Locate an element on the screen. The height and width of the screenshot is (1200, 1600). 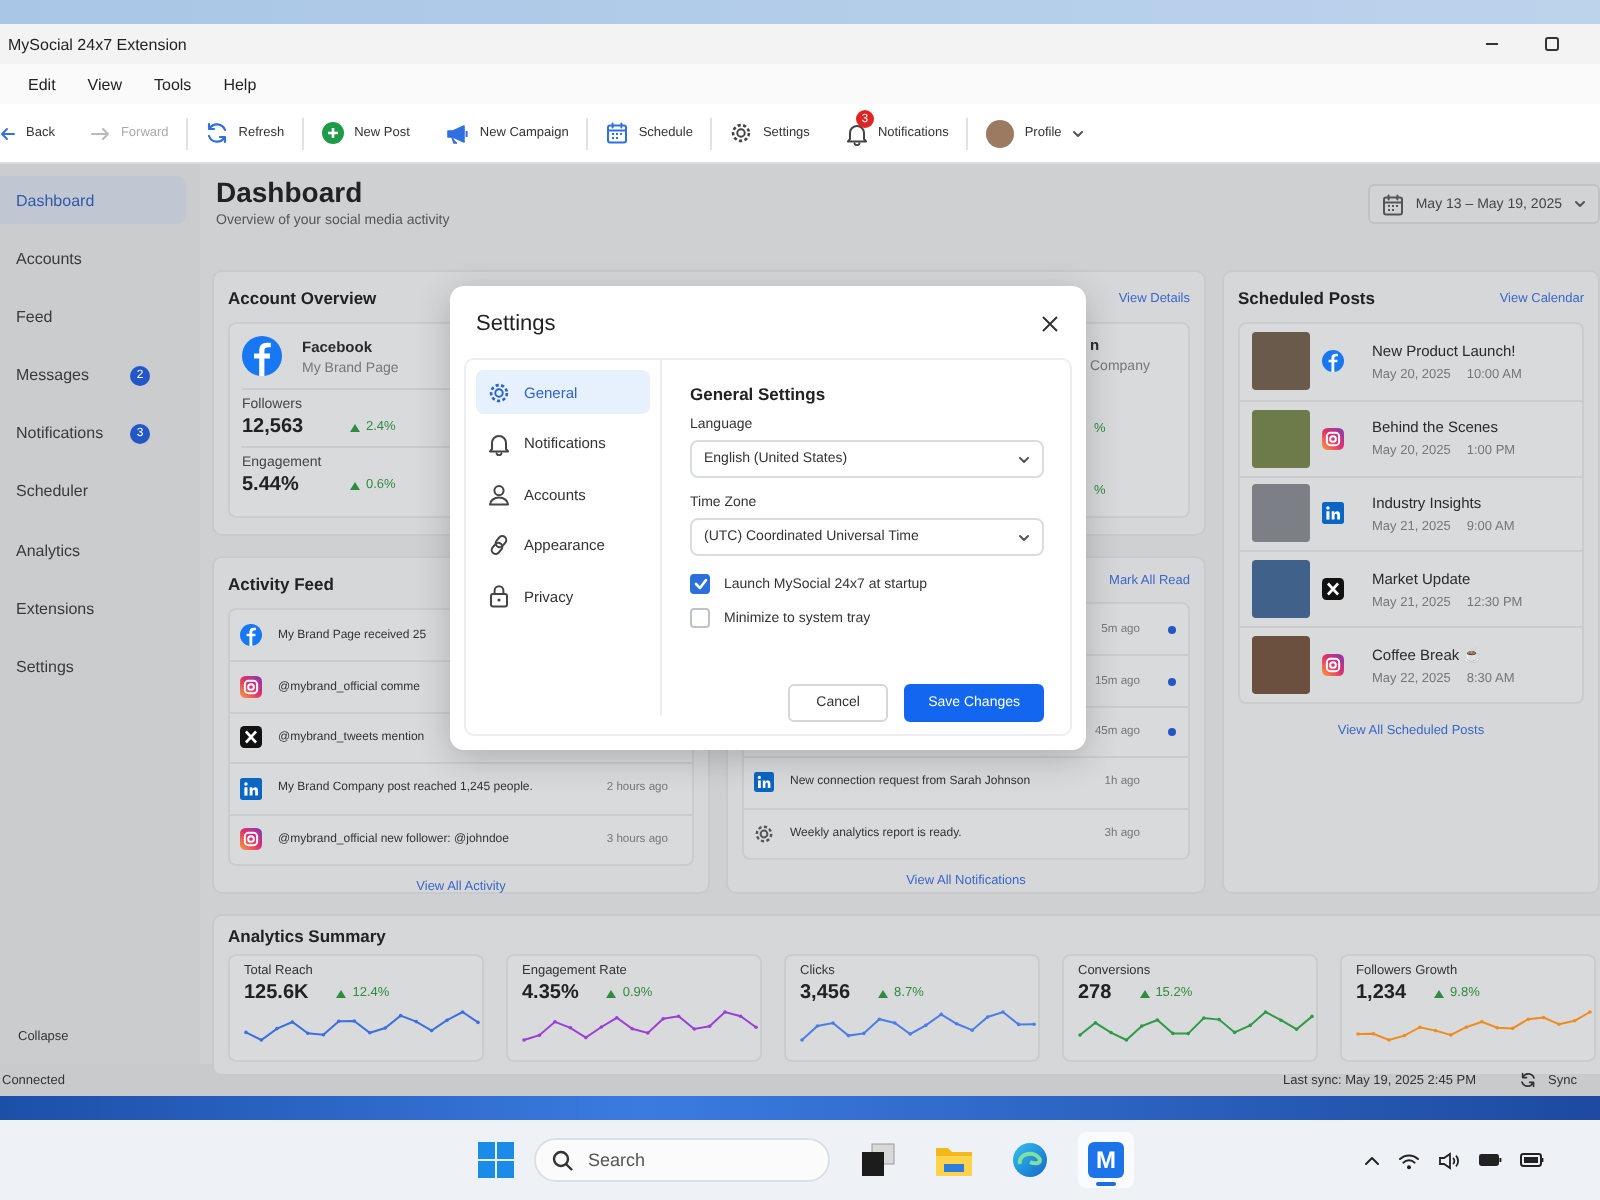
search-icon is located at coordinates (563, 1160).